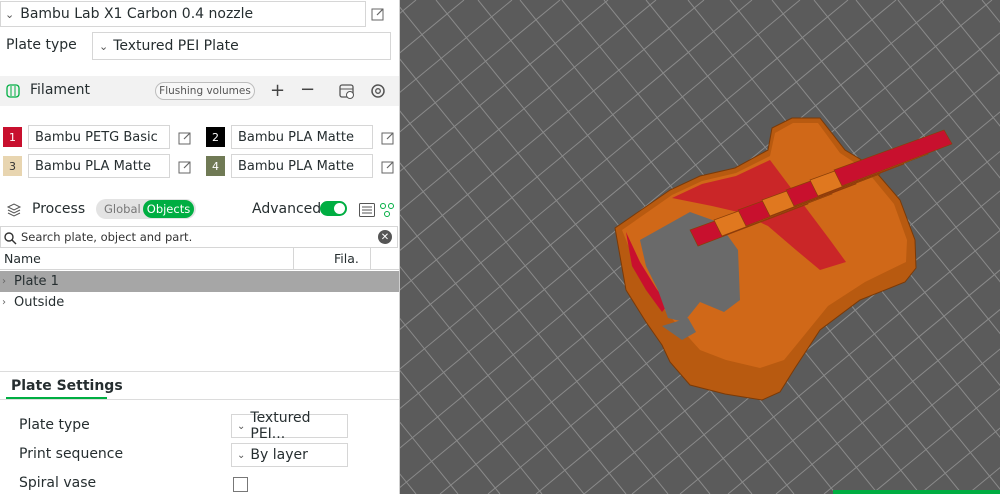 The image size is (1000, 494). Describe the element at coordinates (60, 90) in the screenshot. I see `filament-title: Filament` at that location.